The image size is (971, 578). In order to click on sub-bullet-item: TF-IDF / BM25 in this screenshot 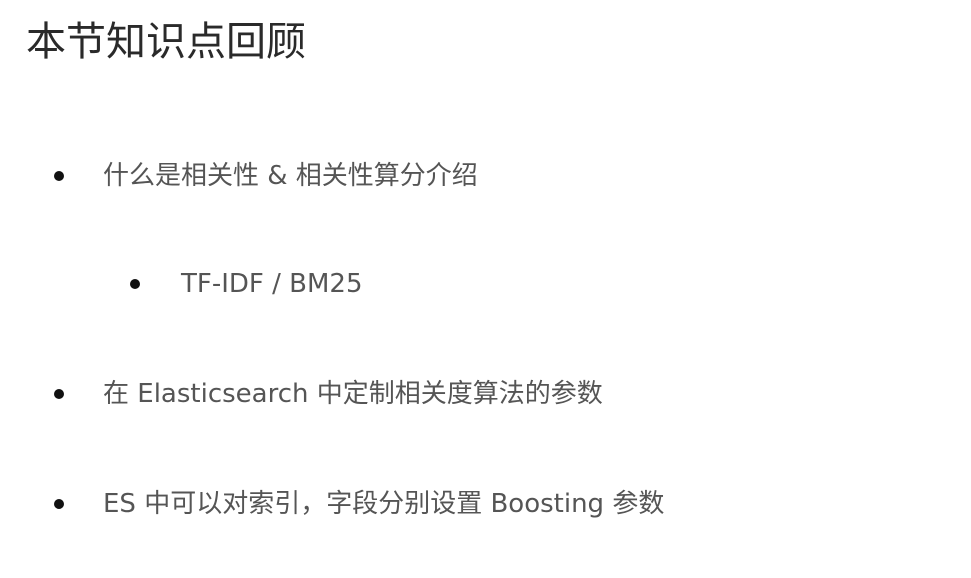, I will do `click(246, 284)`.